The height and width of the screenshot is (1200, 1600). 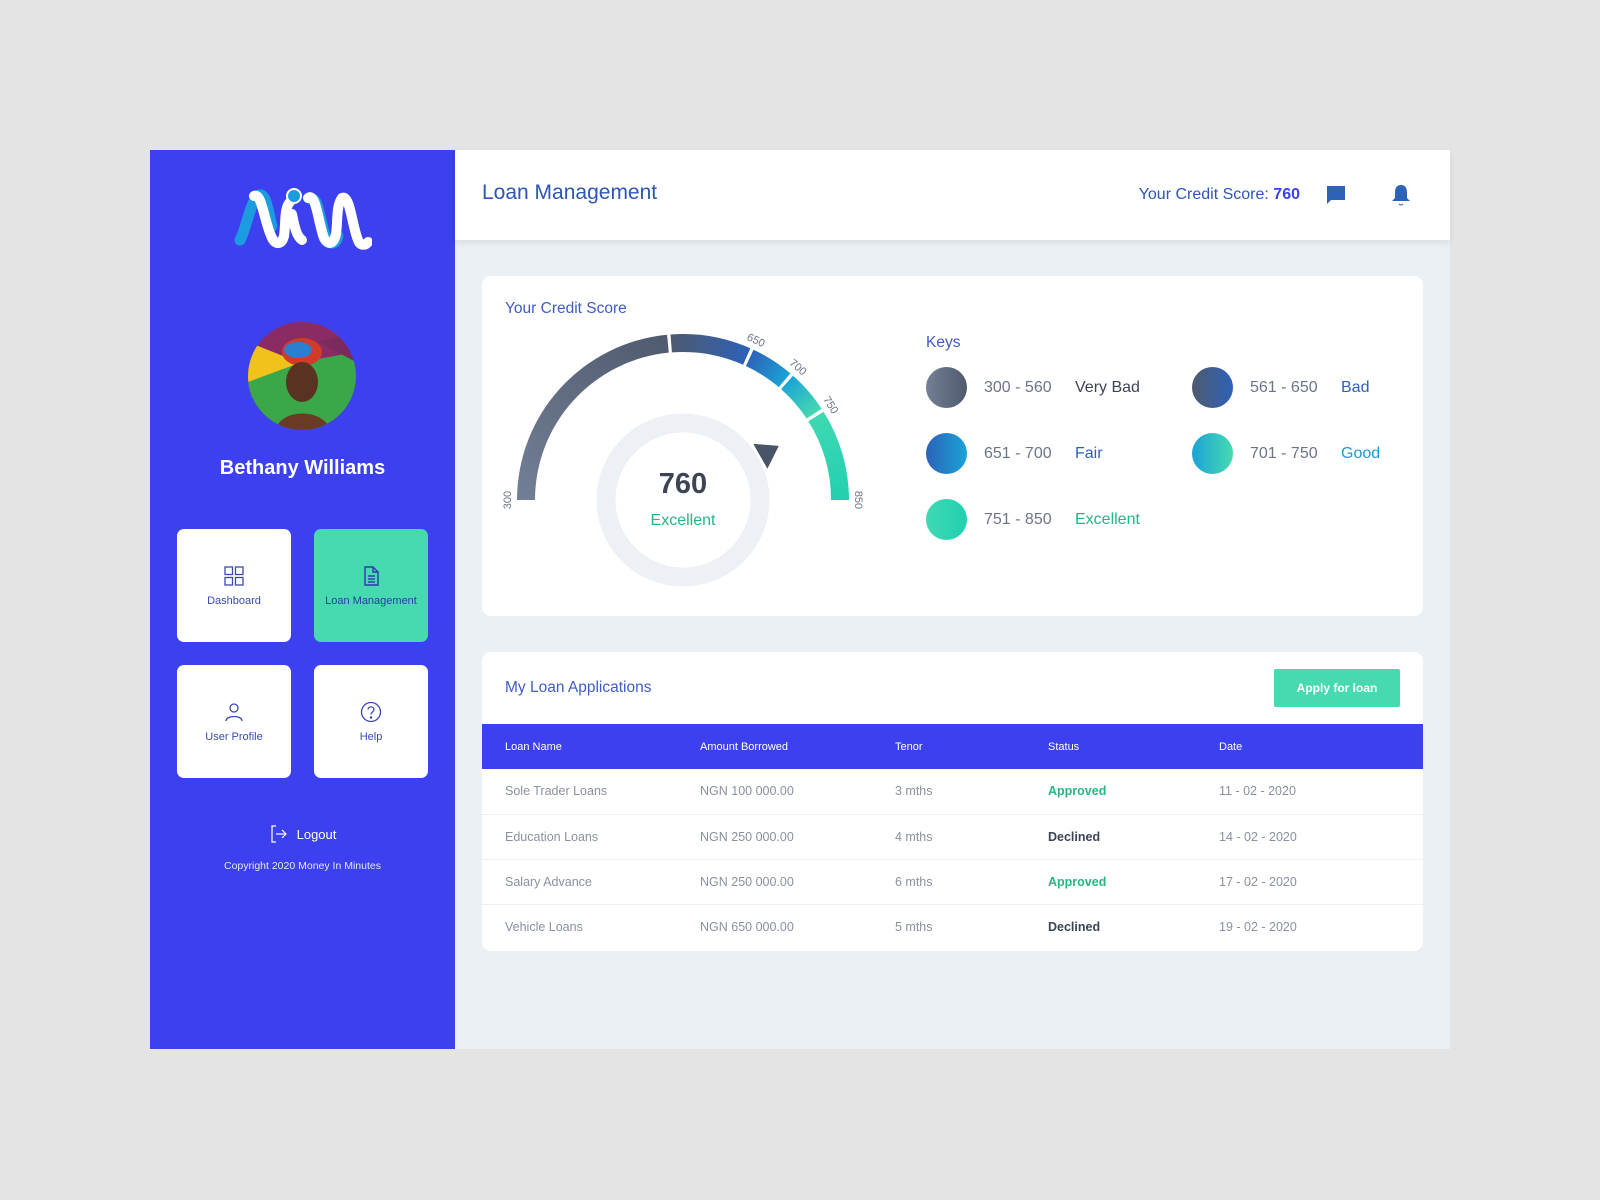 What do you see at coordinates (579, 926) in the screenshot?
I see `loan-name: Vehicle Loans` at bounding box center [579, 926].